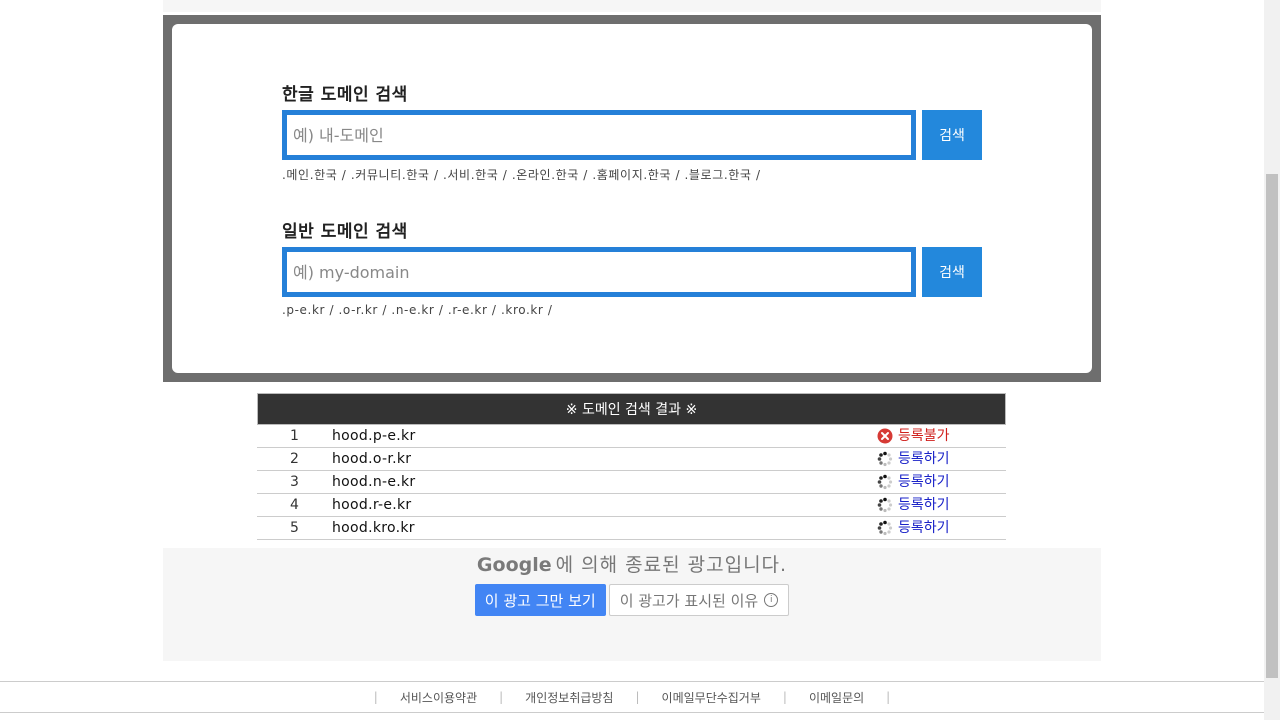 Image resolution: width=1280 pixels, height=720 pixels. Describe the element at coordinates (631, 505) in the screenshot. I see `table-row: 4 hood.r-e.kr 등록하기` at that location.